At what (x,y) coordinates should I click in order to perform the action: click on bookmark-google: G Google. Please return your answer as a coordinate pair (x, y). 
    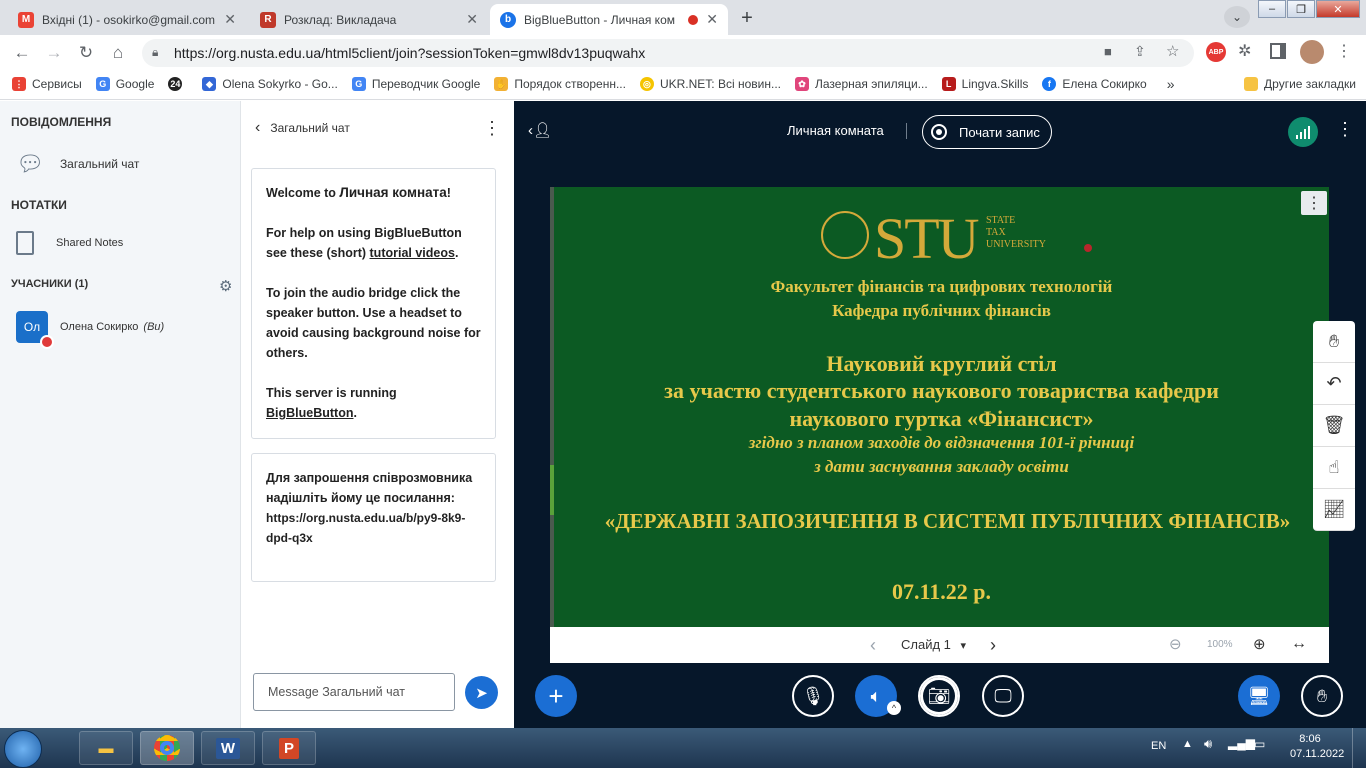
    Looking at the image, I should click on (124, 84).